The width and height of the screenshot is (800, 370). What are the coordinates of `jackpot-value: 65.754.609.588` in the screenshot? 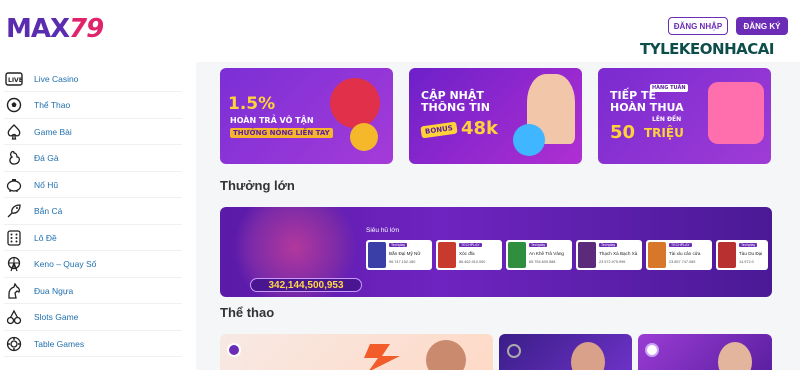 It's located at (542, 262).